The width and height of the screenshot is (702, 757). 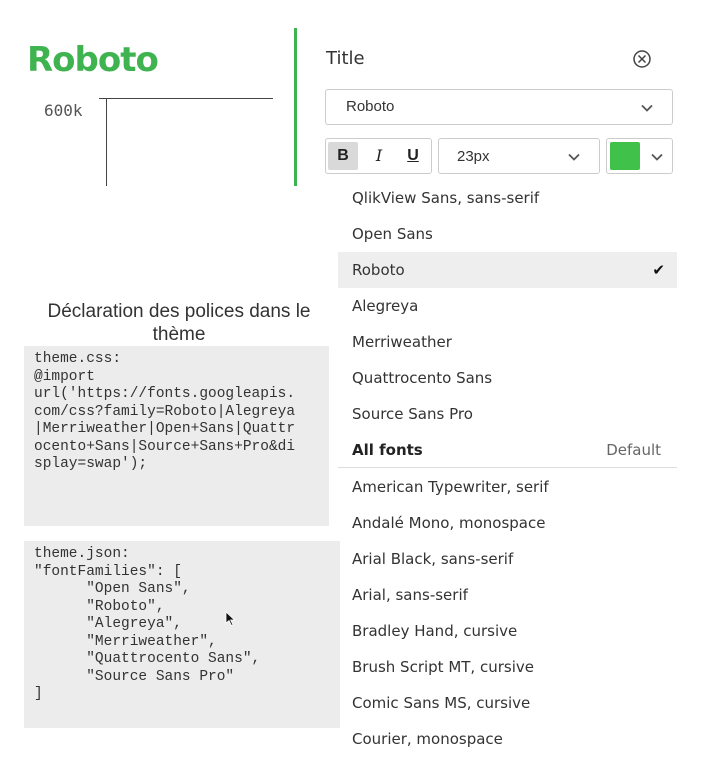 I want to click on font-option: American Typewriter, serif, so click(x=507, y=487).